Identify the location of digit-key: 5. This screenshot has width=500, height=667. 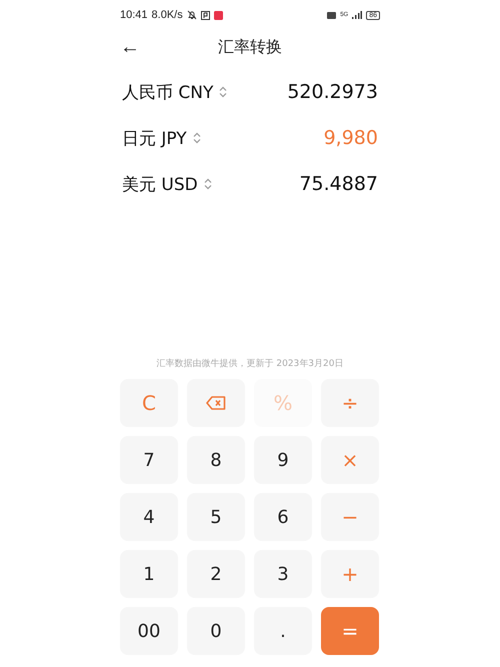
(216, 517).